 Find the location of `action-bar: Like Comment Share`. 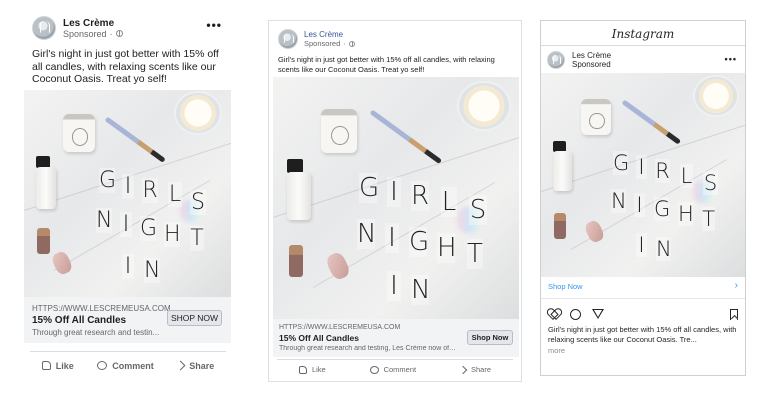

action-bar: Like Comment Share is located at coordinates (128, 365).